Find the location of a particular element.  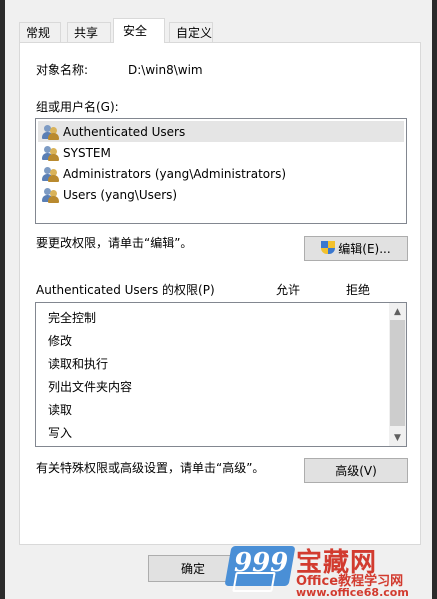

permission-row: 修改 is located at coordinates (60, 341).